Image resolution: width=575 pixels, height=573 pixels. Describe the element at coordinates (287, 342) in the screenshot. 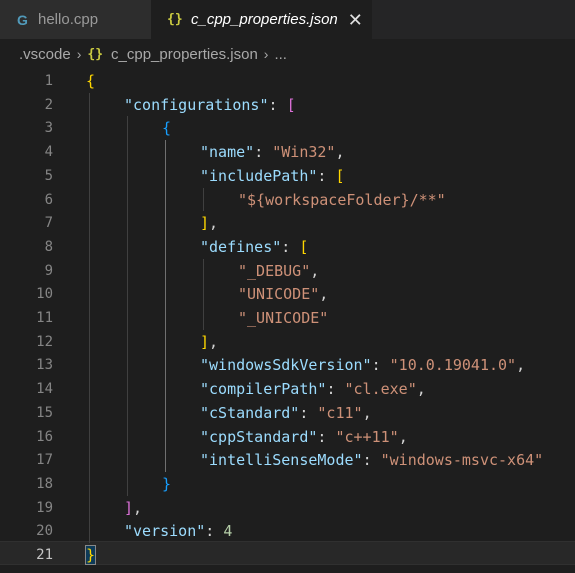

I see `code-line: 12],` at that location.